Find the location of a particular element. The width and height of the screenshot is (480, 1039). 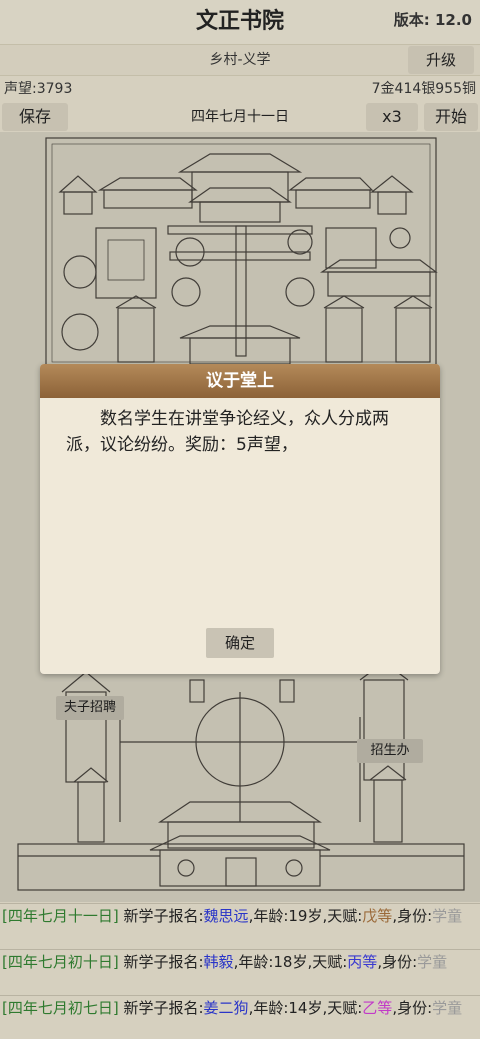

log-student-name: 魏思远 is located at coordinates (226, 916).